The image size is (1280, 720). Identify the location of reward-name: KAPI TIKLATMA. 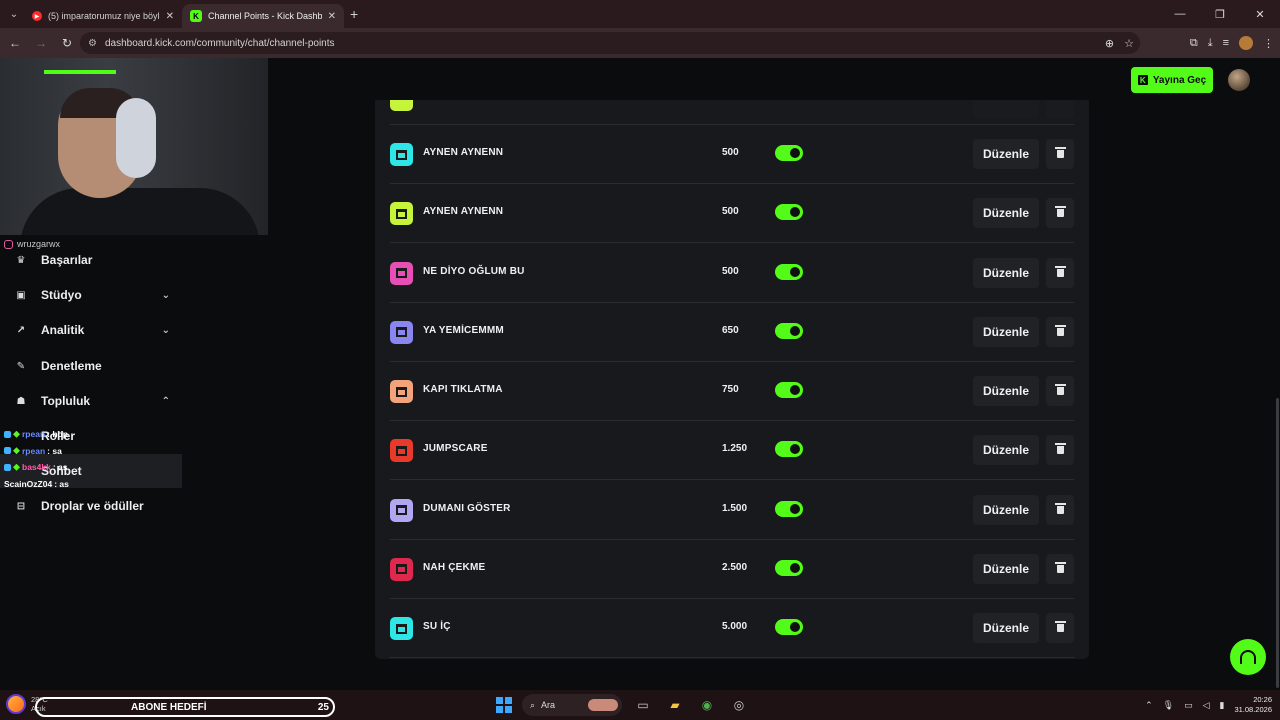
(463, 389).